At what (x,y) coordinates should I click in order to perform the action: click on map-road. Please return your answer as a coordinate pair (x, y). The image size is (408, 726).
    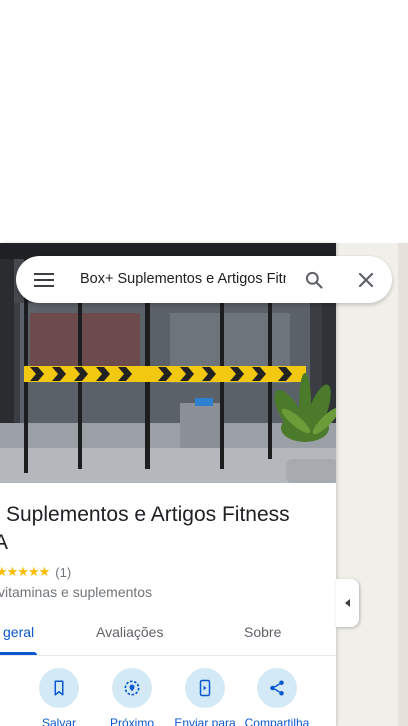
    Looking at the image, I should click on (403, 484).